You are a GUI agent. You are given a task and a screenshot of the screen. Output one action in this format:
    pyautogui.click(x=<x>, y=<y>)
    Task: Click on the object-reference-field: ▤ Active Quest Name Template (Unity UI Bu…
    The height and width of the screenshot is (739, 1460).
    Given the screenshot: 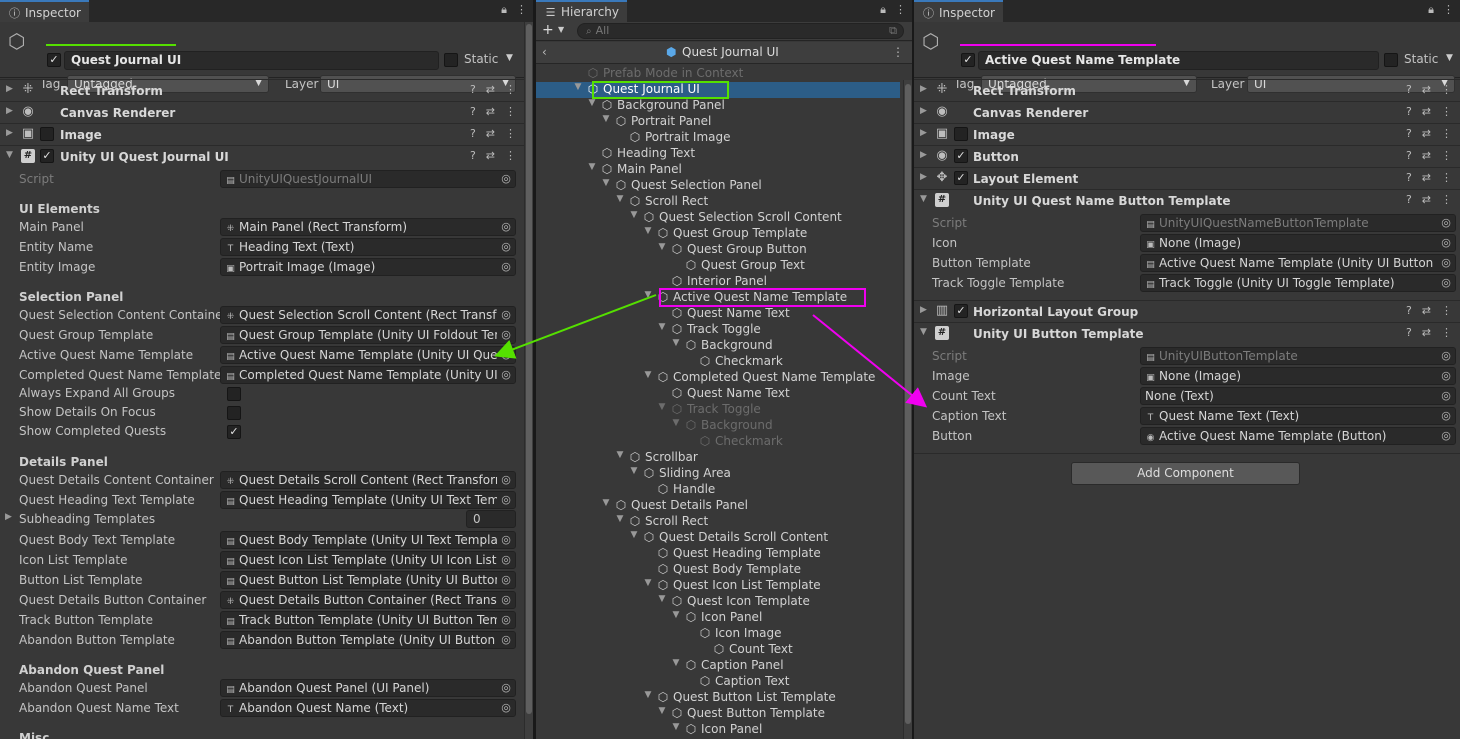 What is the action you would take?
    pyautogui.click(x=1298, y=263)
    